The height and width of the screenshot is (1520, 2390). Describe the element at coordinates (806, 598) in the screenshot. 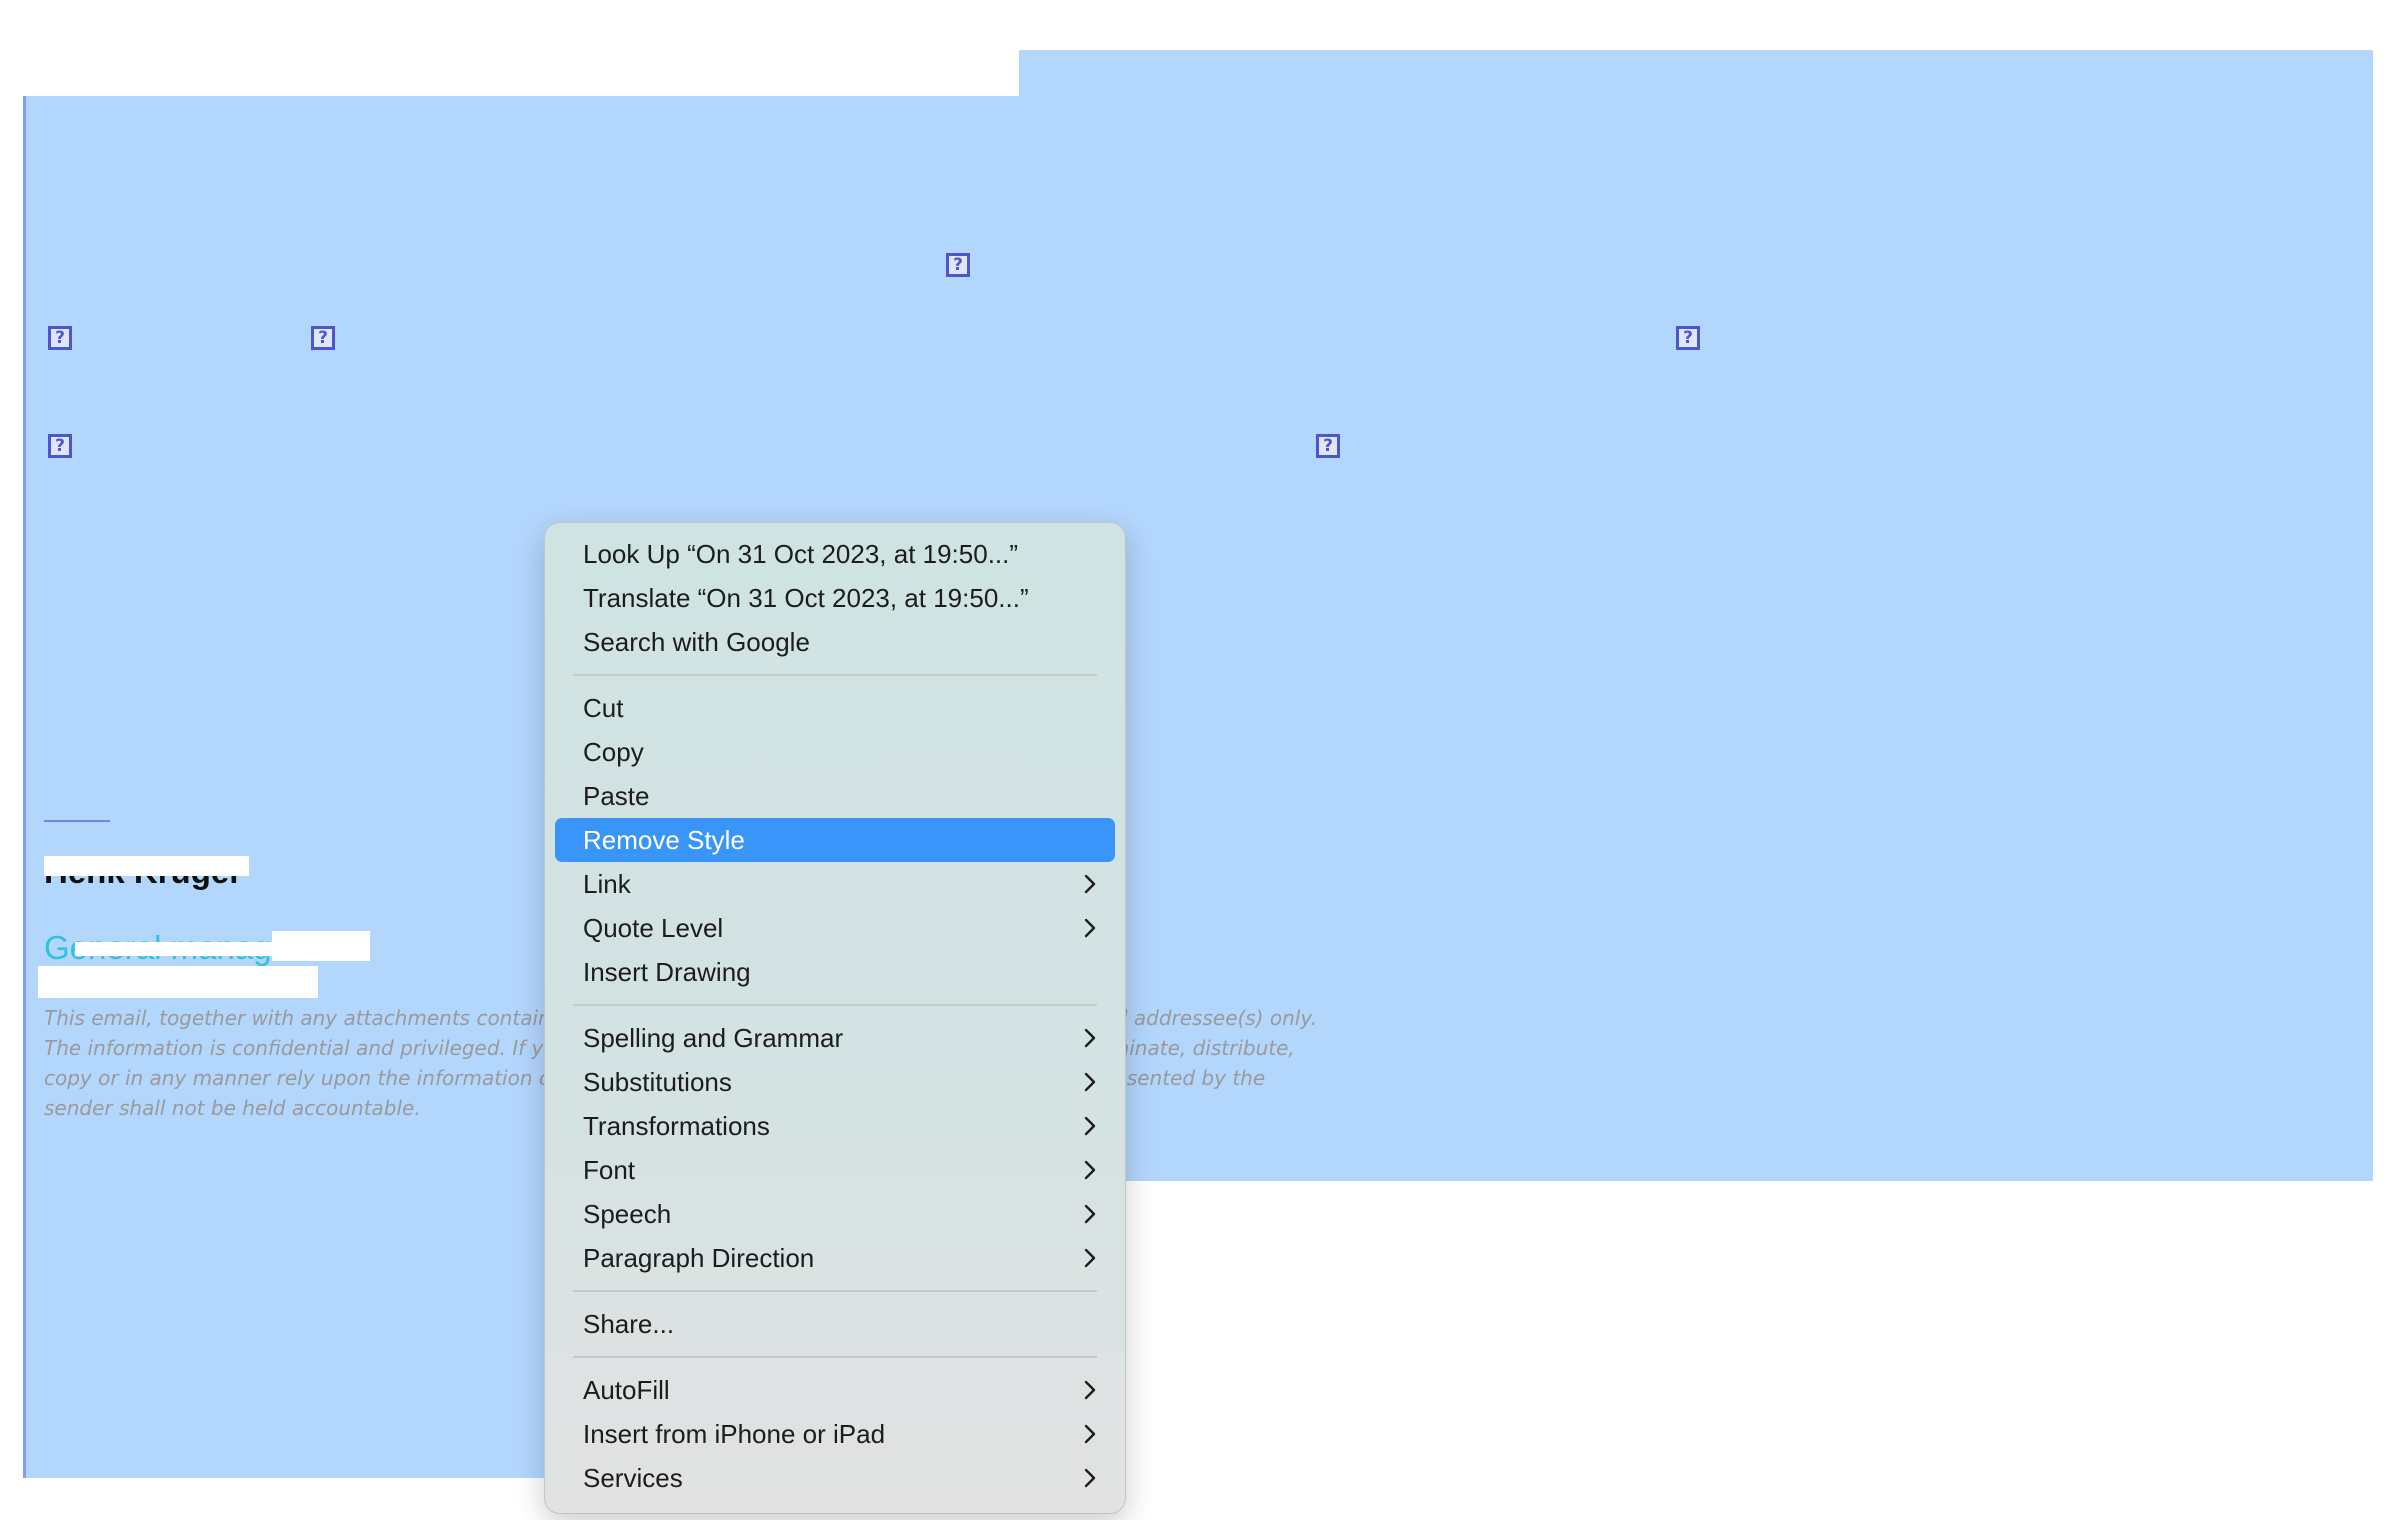

I see `menu-item-label: Translate “On 31 Oct 2023, at 19:50...”` at that location.